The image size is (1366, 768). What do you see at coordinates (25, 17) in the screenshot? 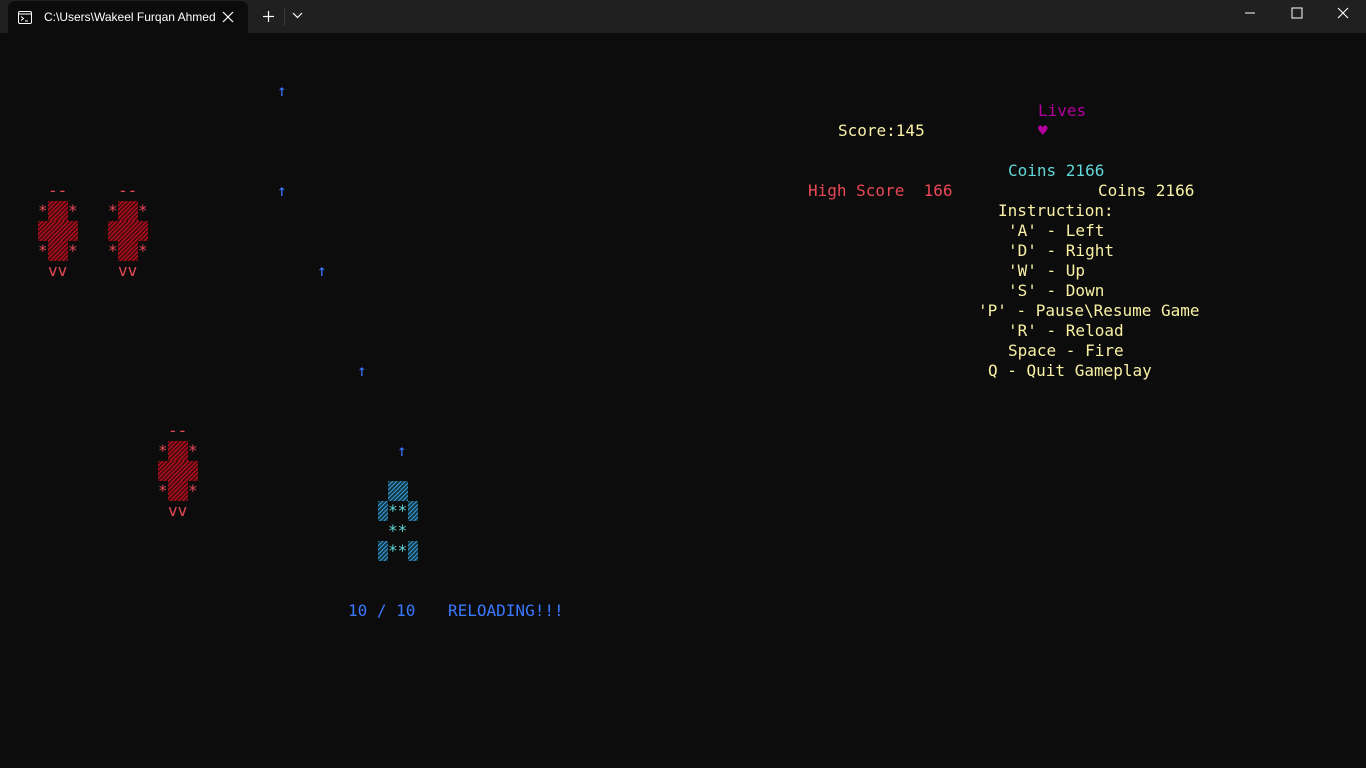
I see `terminal-icon` at bounding box center [25, 17].